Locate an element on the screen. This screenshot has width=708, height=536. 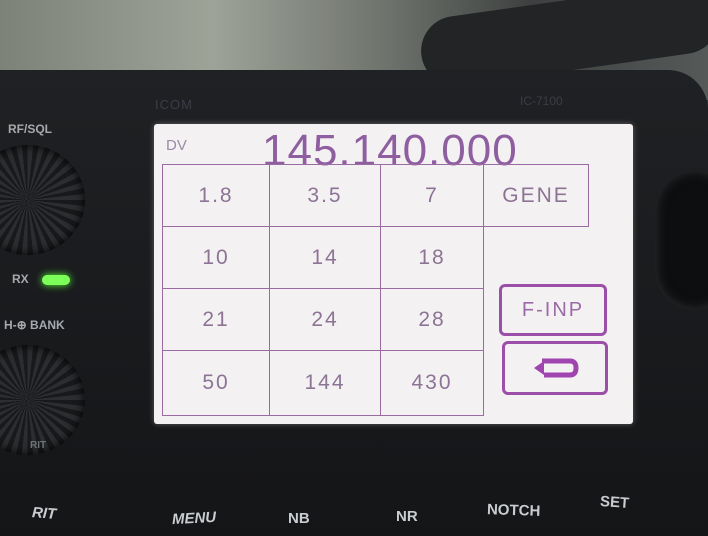
return-arrow-icon is located at coordinates (555, 368).